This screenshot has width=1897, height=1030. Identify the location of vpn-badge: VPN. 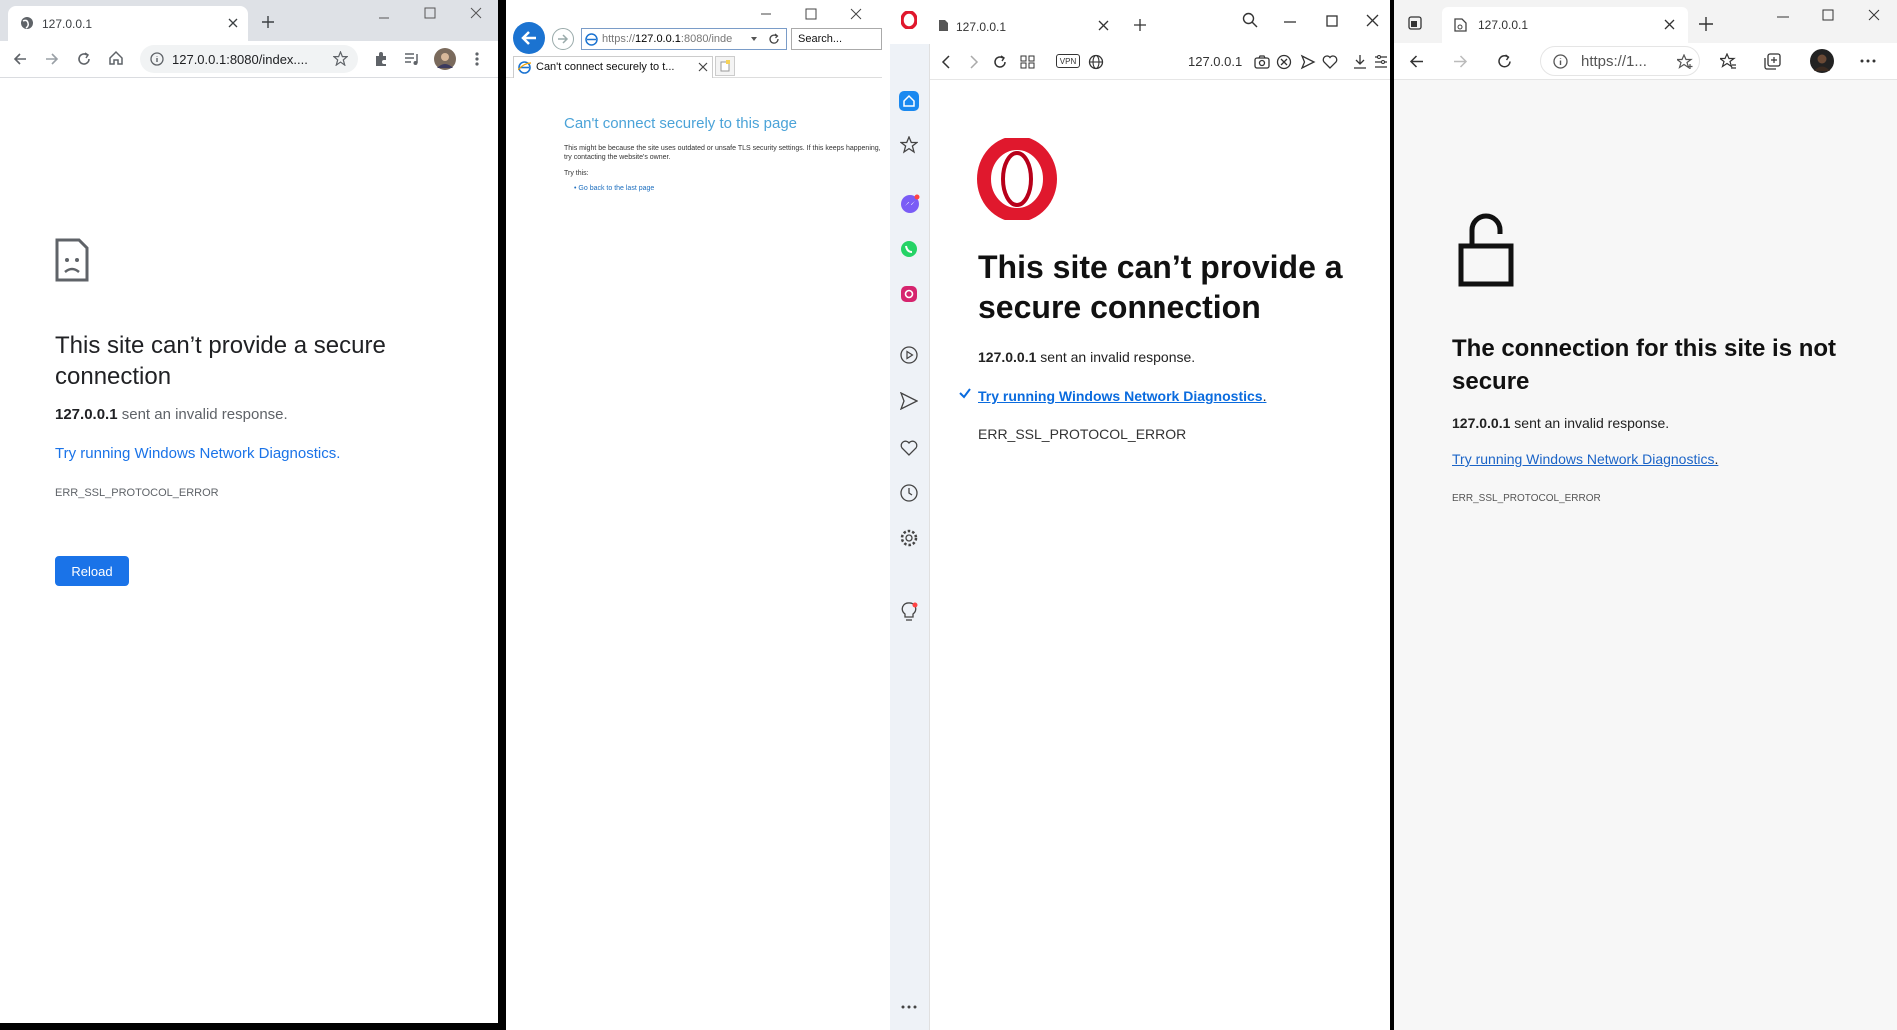
(1068, 61).